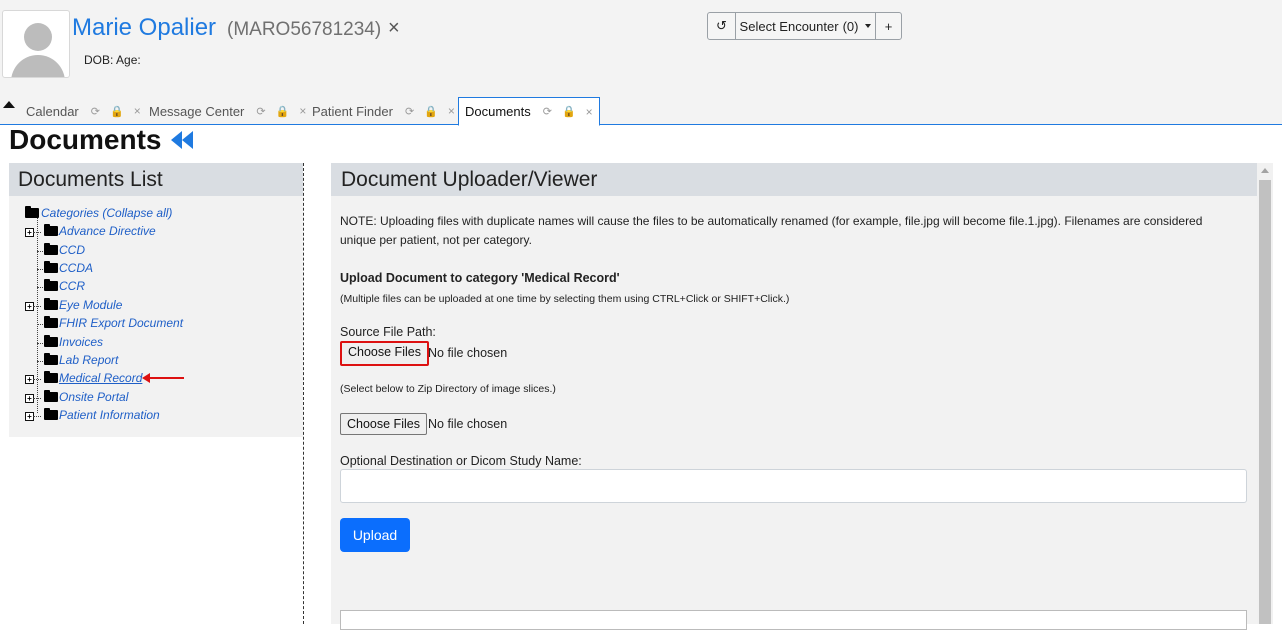  I want to click on no-file-status: No file chosen, so click(468, 353).